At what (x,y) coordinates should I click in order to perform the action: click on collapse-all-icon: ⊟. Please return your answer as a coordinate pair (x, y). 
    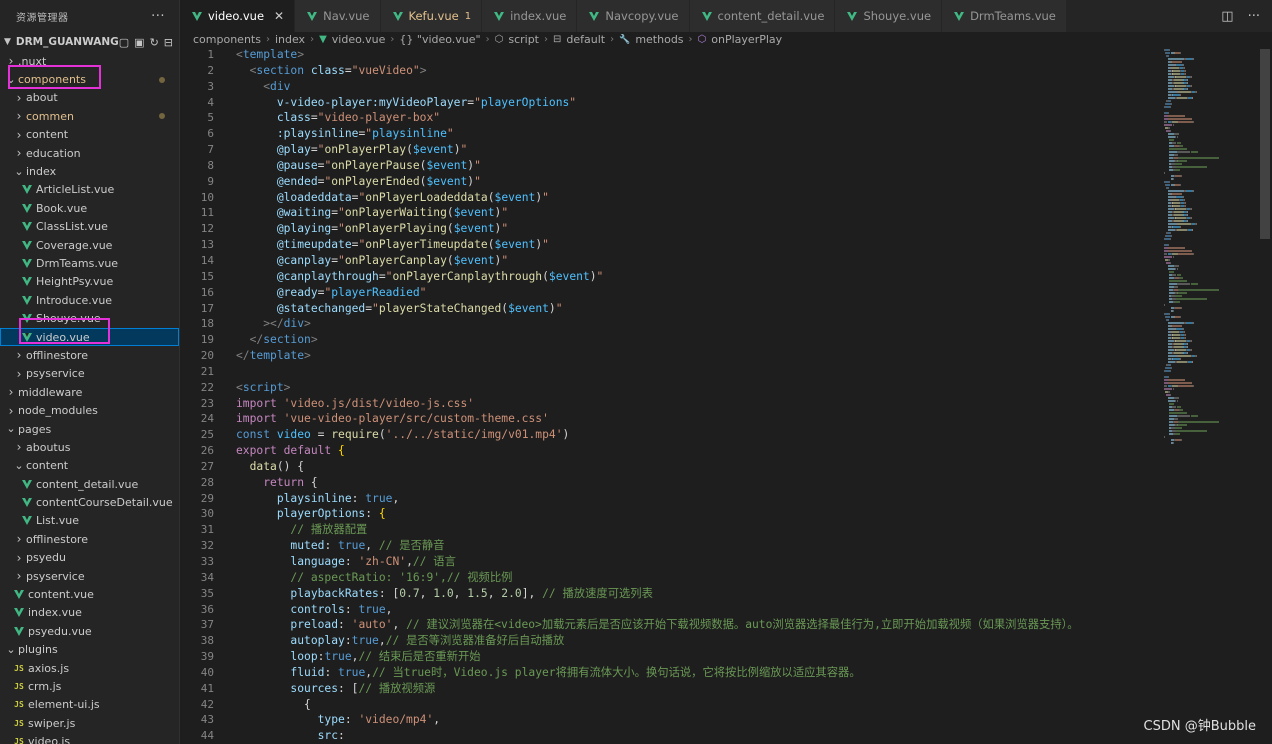
    Looking at the image, I should click on (168, 42).